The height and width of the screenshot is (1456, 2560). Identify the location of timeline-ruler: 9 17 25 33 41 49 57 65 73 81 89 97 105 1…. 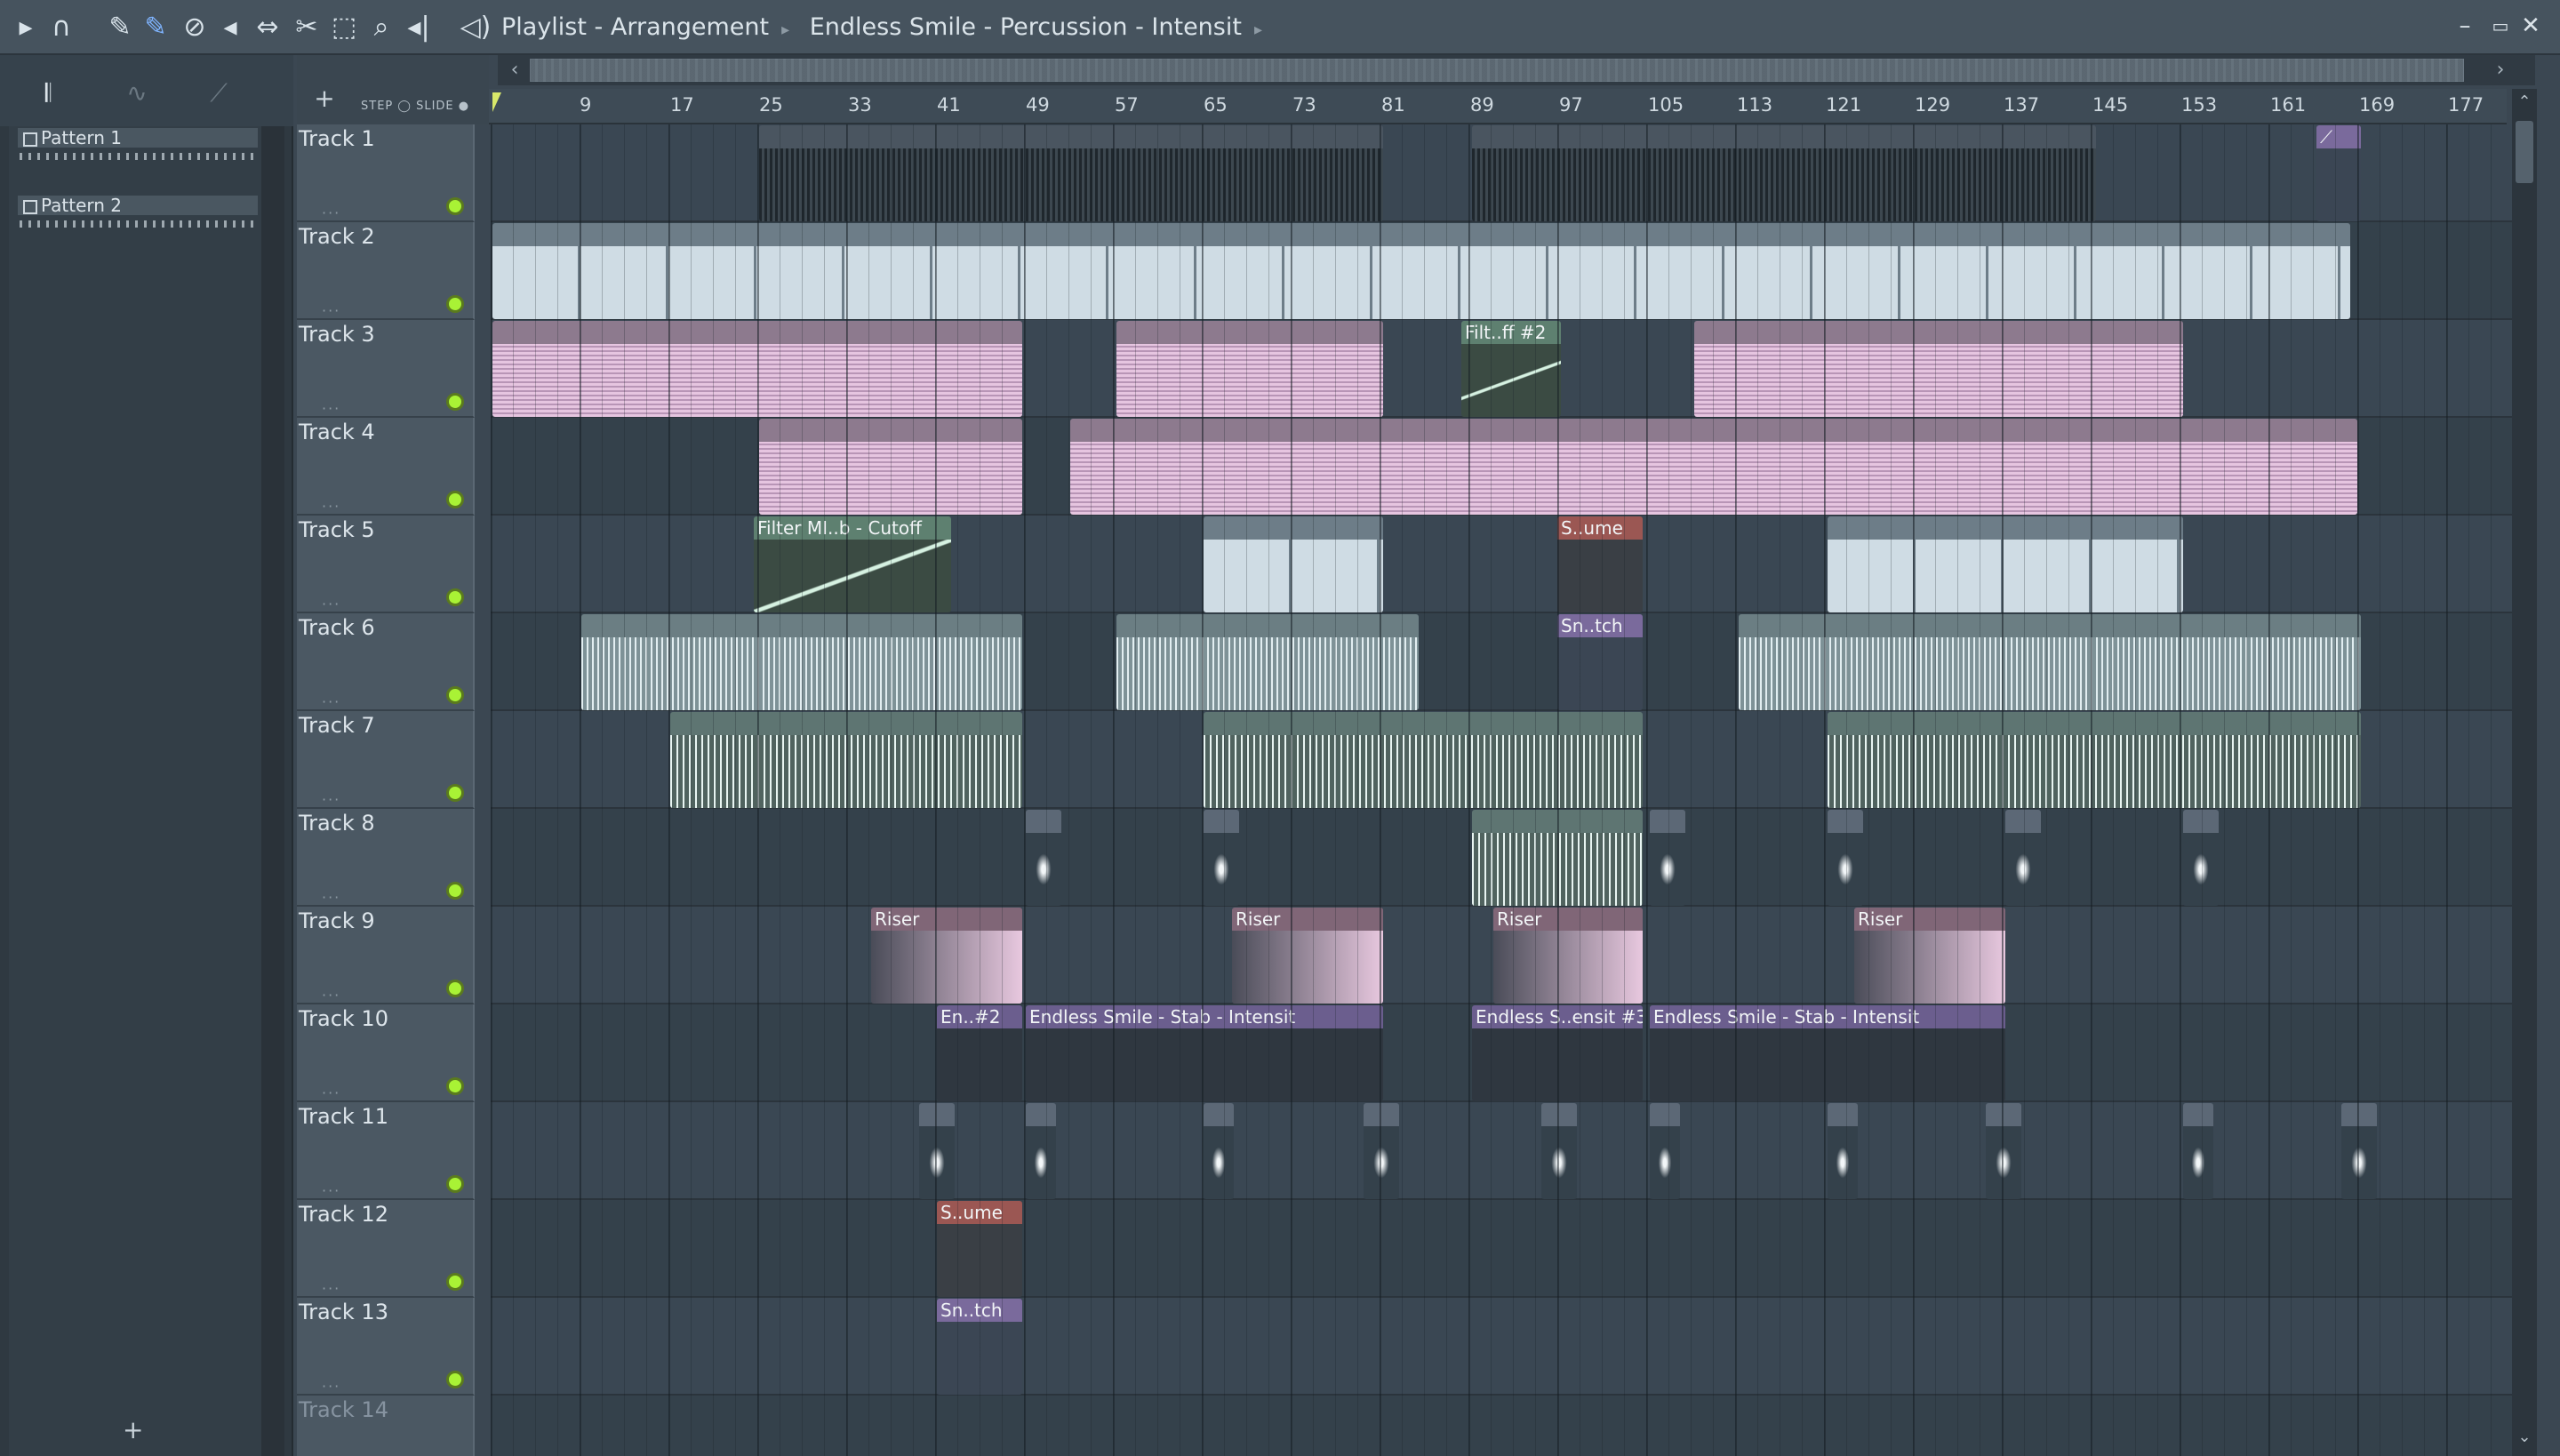
(1498, 106).